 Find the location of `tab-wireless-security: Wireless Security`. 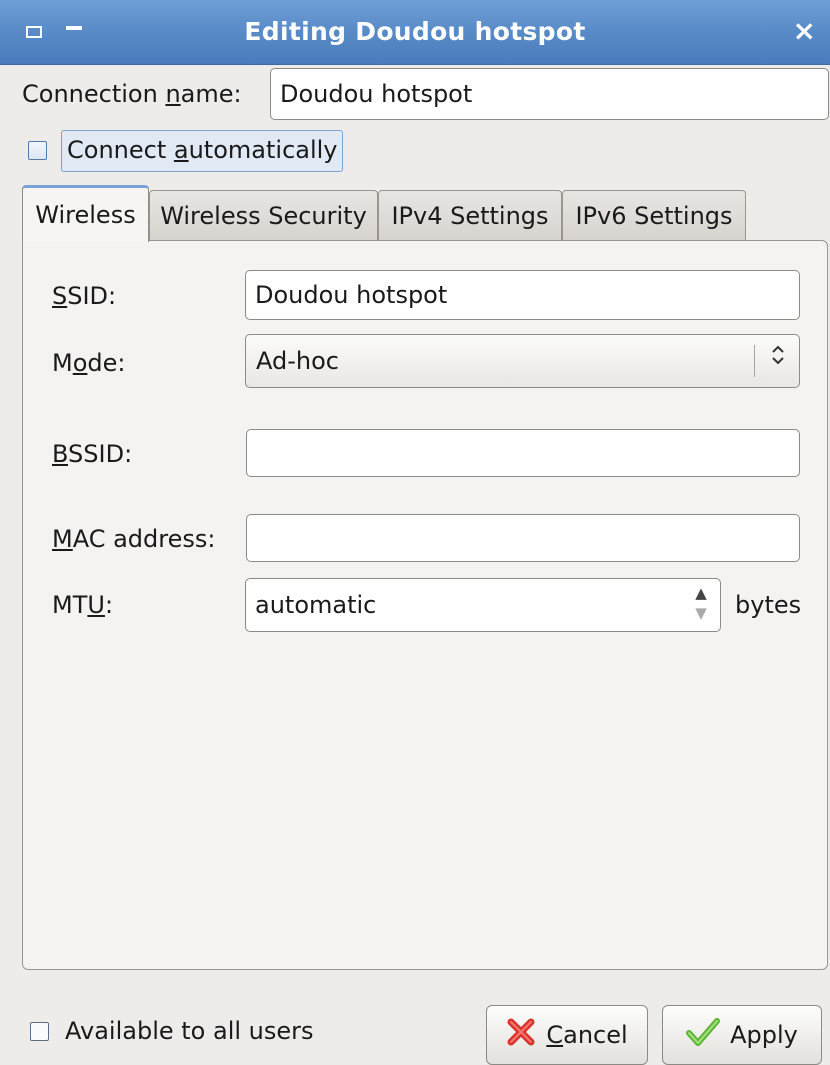

tab-wireless-security: Wireless Security is located at coordinates (263, 215).